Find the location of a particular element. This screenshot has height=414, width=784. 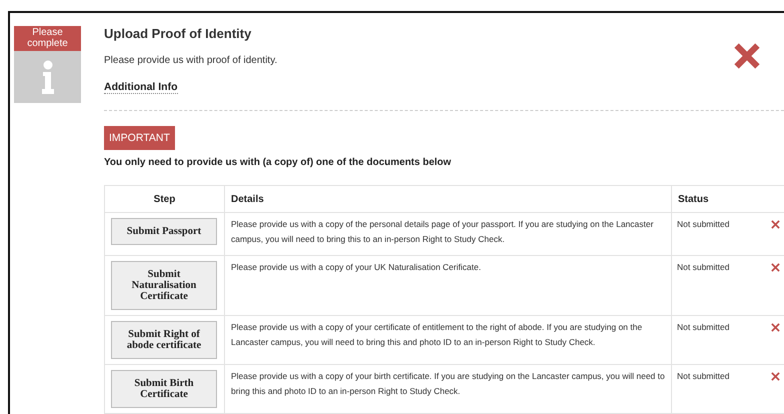

info-icon is located at coordinates (47, 77).